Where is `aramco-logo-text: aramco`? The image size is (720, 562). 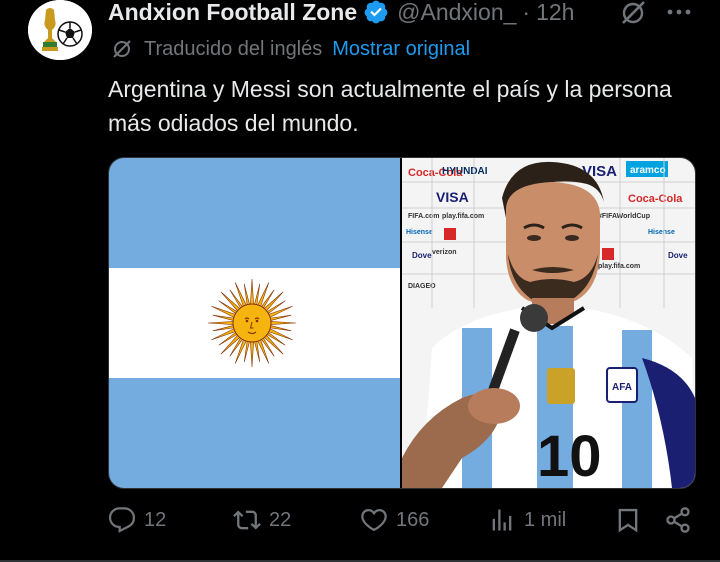
aramco-logo-text: aramco is located at coordinates (648, 170).